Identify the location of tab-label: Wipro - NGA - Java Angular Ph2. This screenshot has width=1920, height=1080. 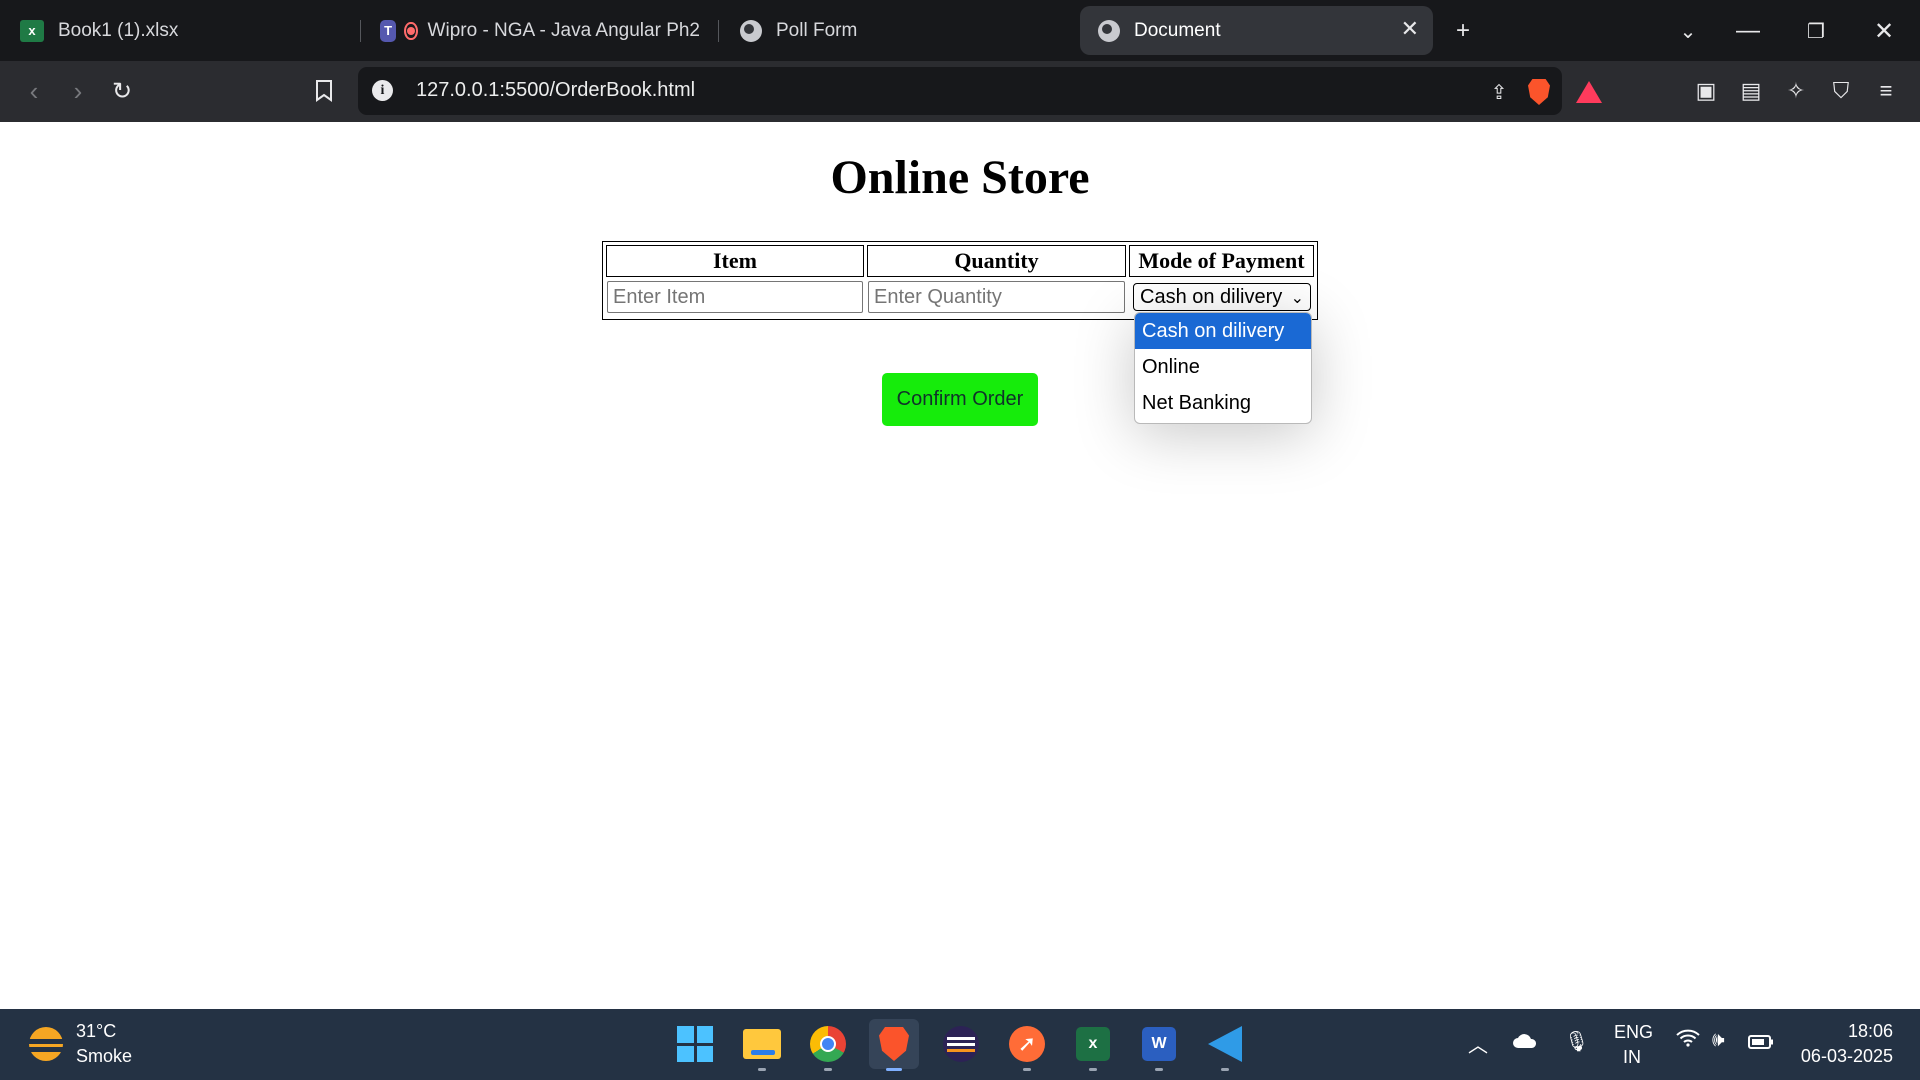
(563, 30).